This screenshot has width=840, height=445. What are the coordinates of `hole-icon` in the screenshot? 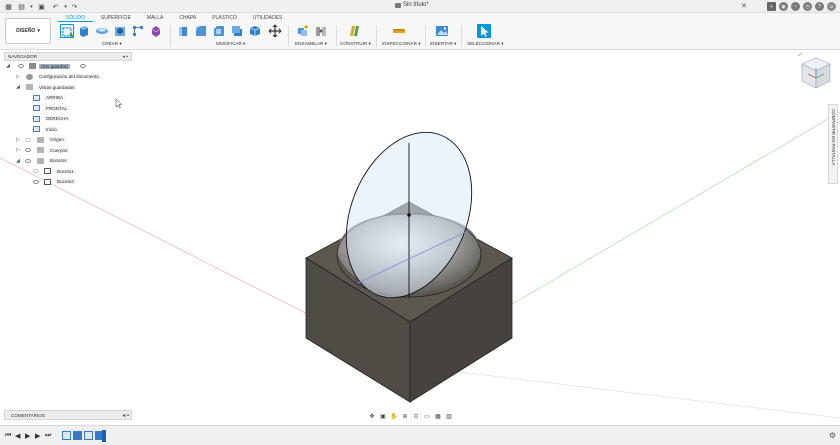 It's located at (120, 31).